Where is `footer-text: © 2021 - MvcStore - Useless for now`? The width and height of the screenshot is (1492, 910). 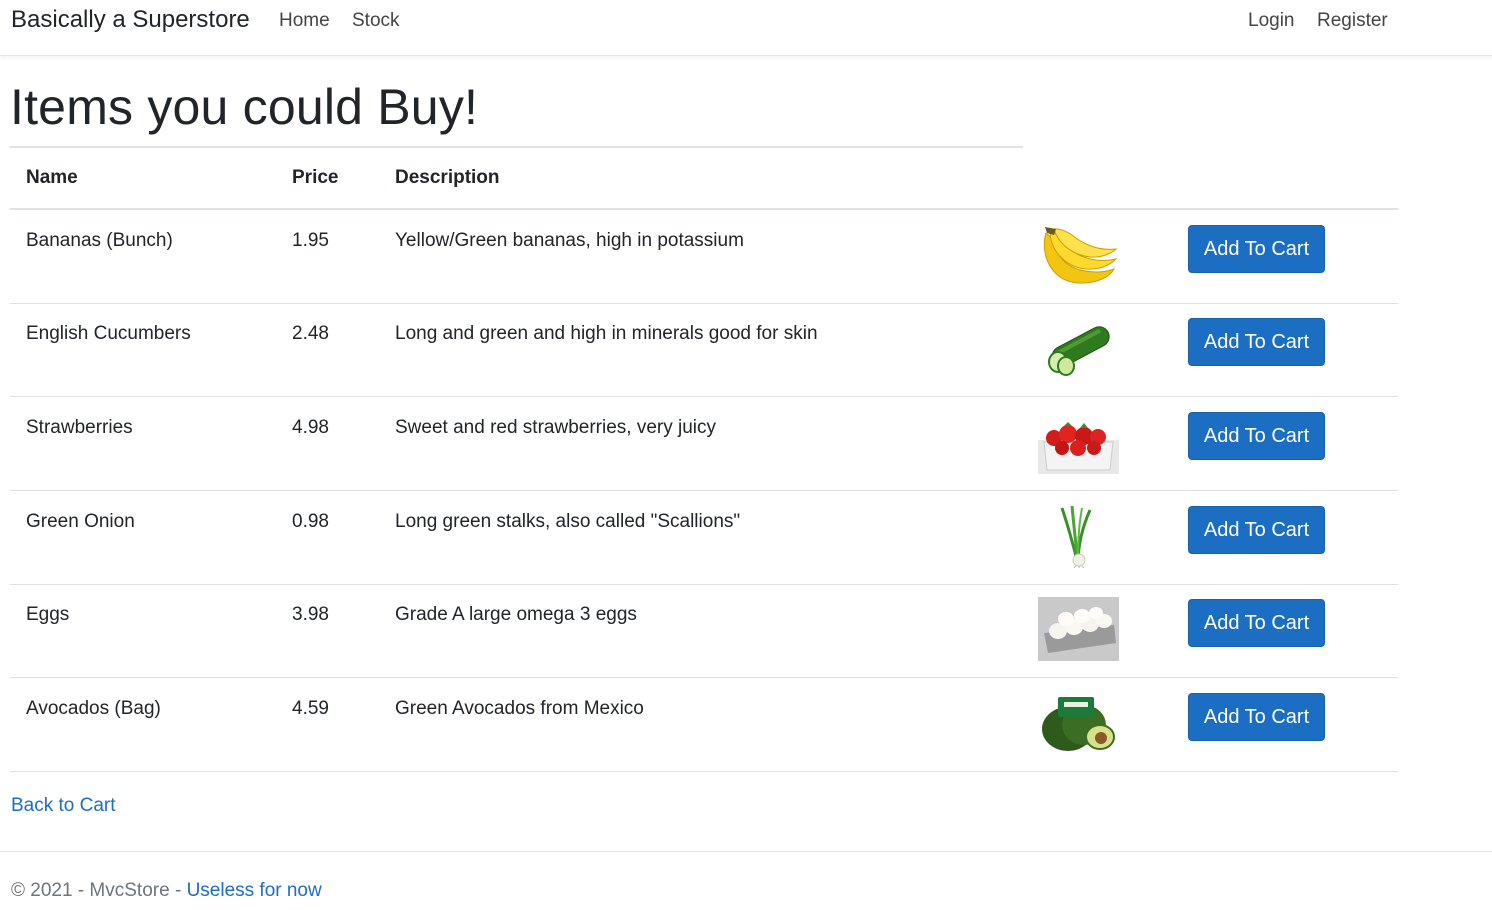
footer-text: © 2021 - MvcStore - Useless for now is located at coordinates (166, 891).